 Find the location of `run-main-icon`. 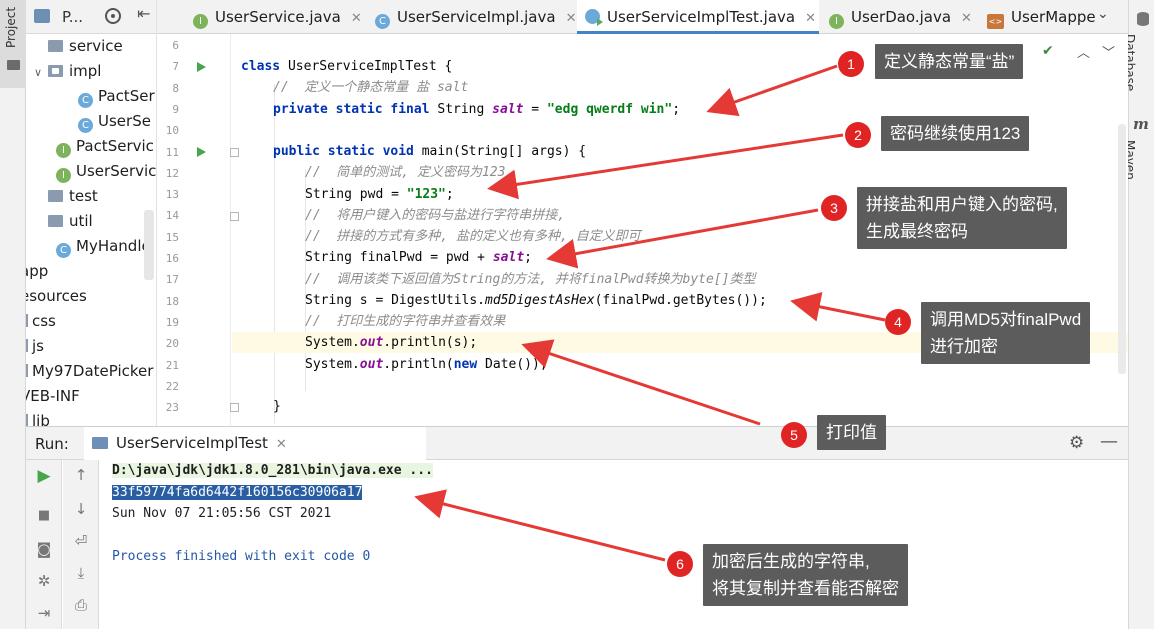

run-main-icon is located at coordinates (201, 152).